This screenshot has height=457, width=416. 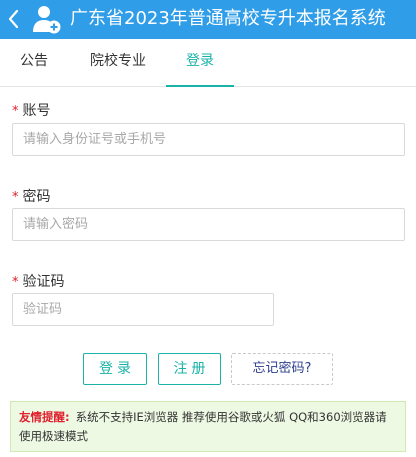 I want to click on tab-institutions-majors: 院校专业, so click(x=118, y=63).